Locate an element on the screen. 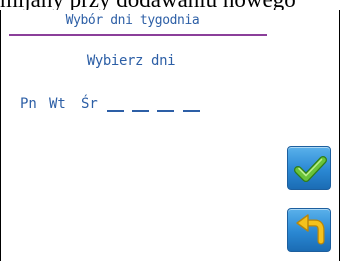  back-button is located at coordinates (309, 230).